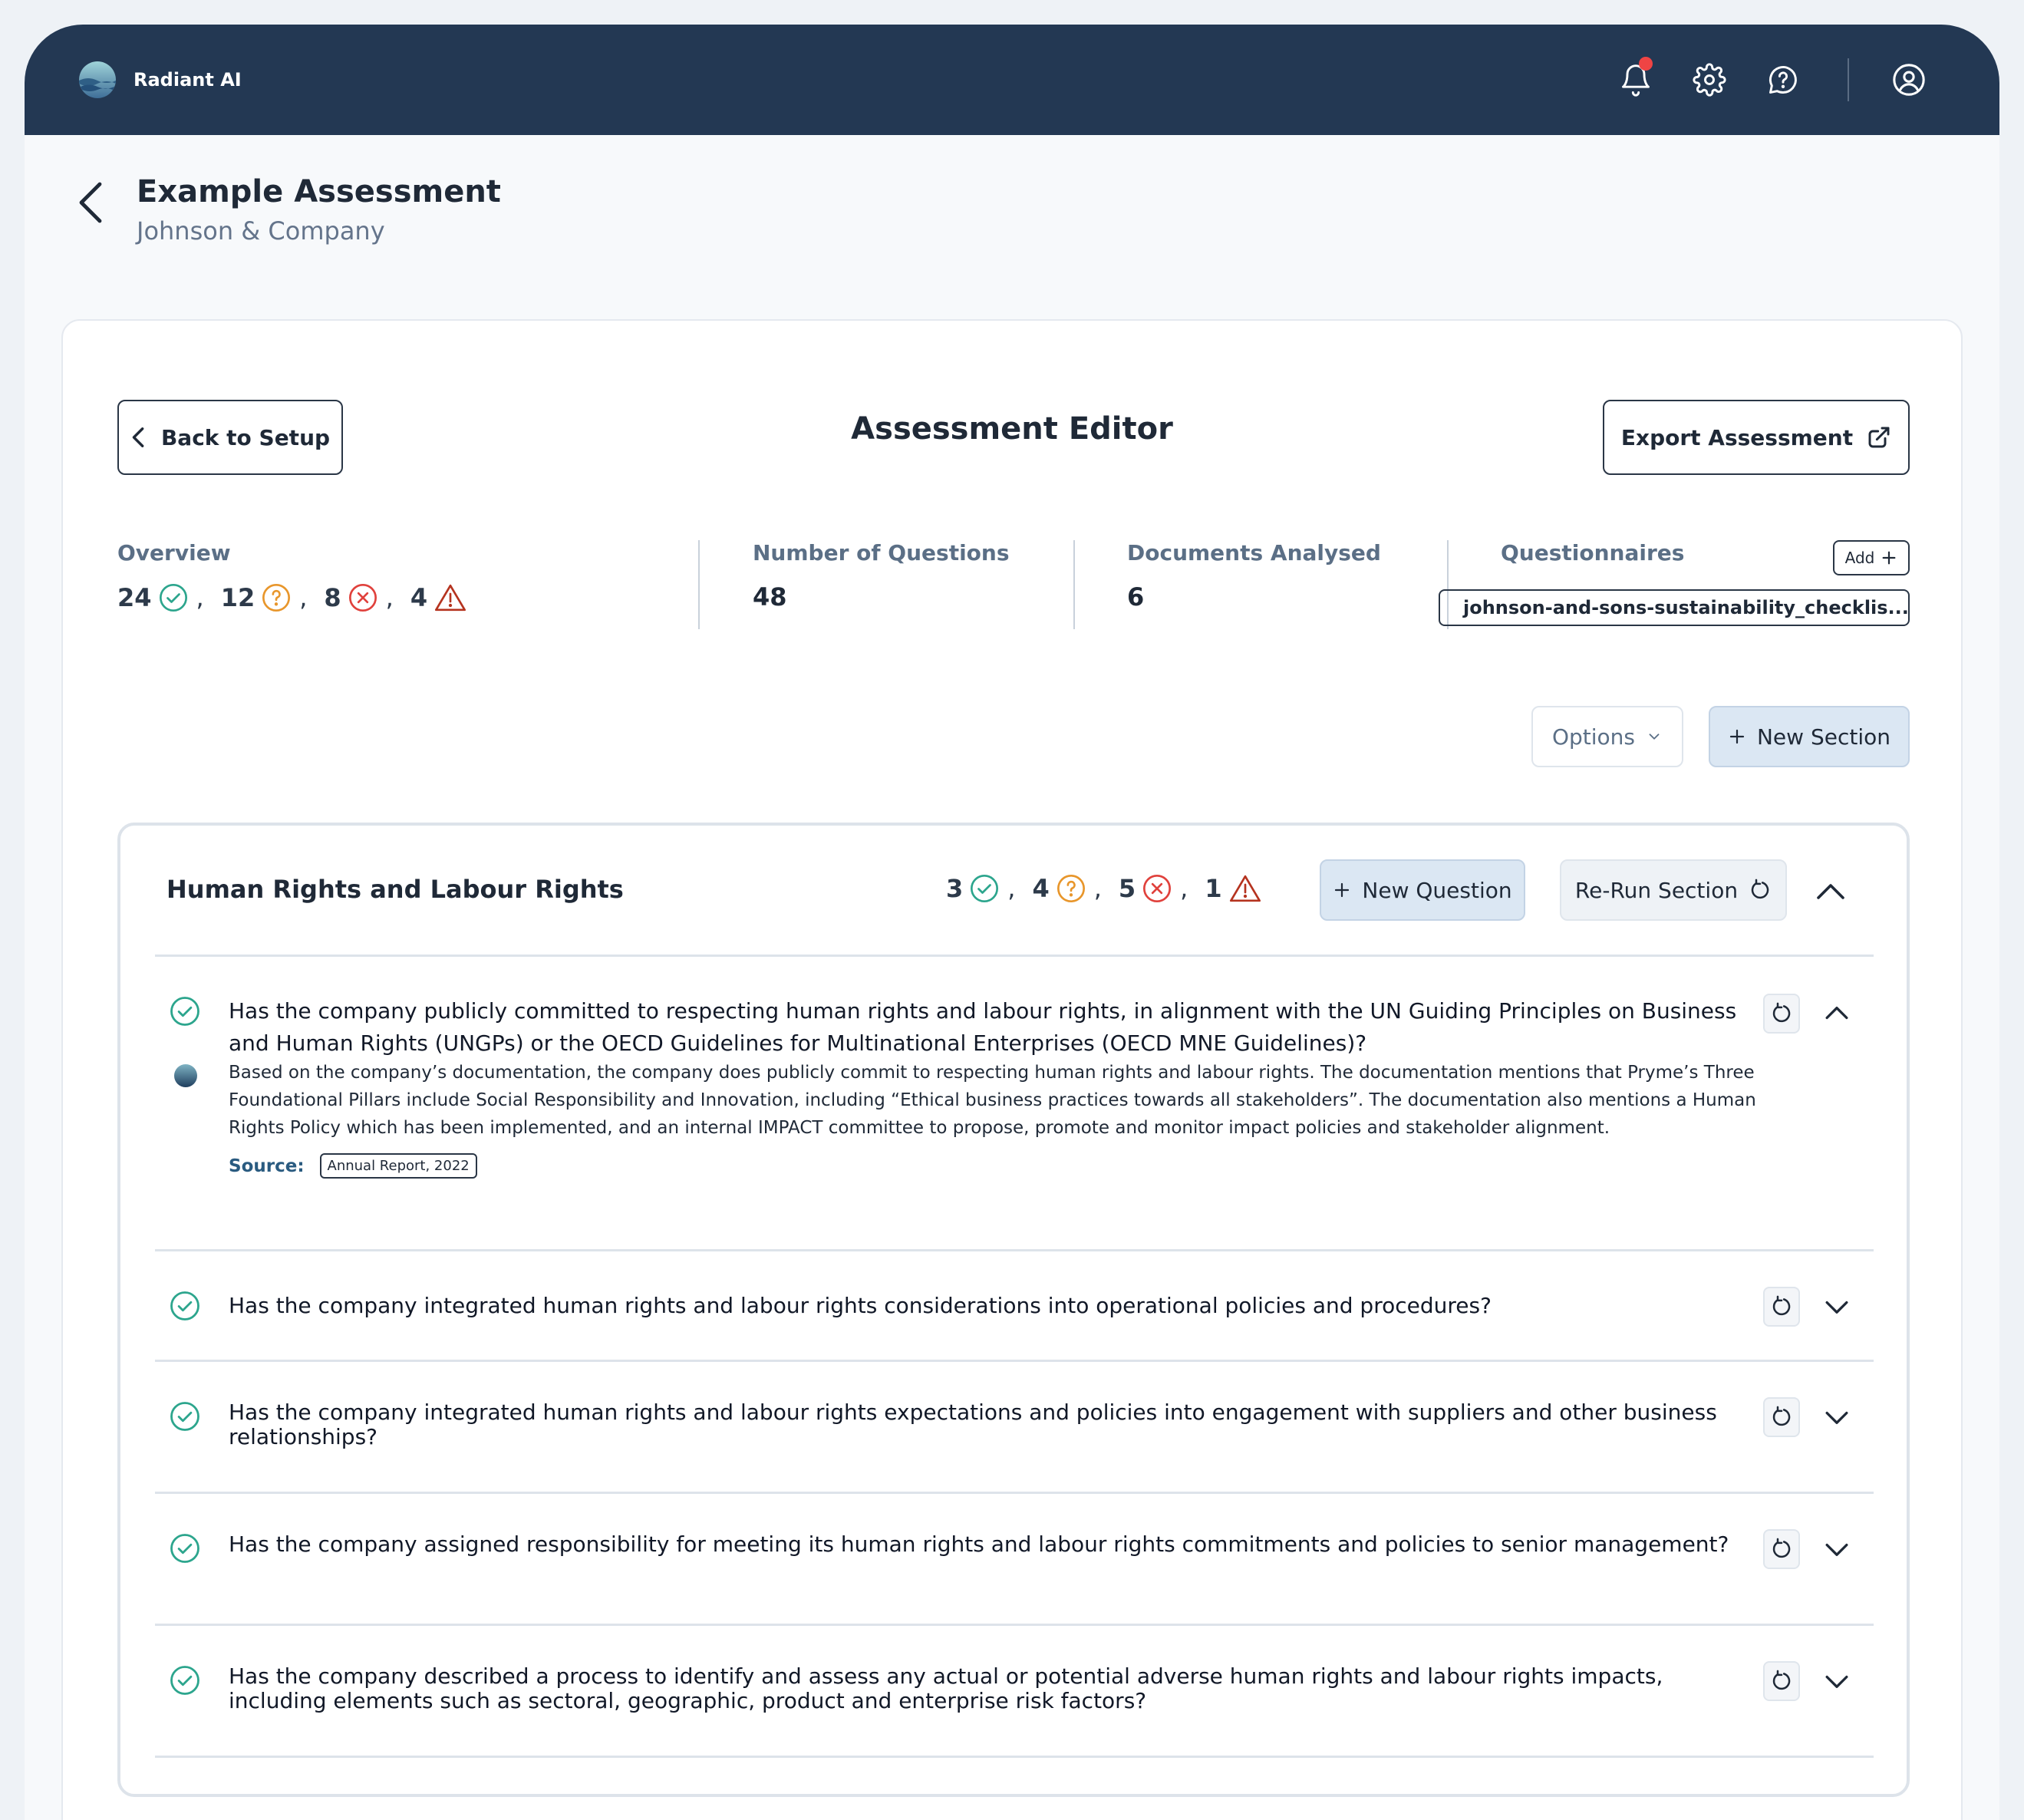 Image resolution: width=2024 pixels, height=1820 pixels. Describe the element at coordinates (1593, 737) in the screenshot. I see `options-label: Options` at that location.